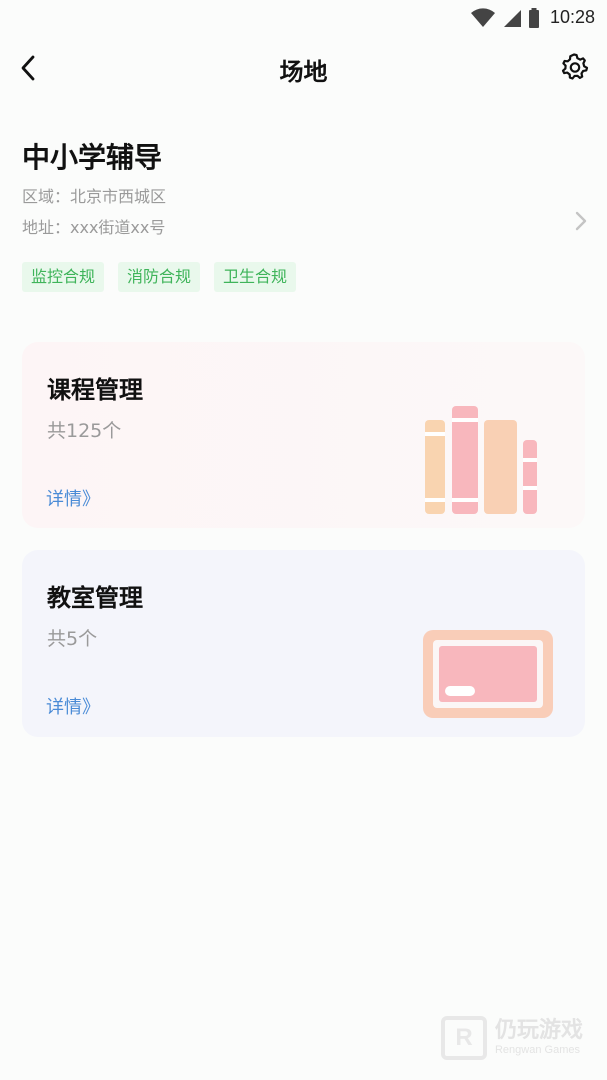 This screenshot has height=1080, width=607. What do you see at coordinates (512, 18) in the screenshot?
I see `cellular-signal-icon` at bounding box center [512, 18].